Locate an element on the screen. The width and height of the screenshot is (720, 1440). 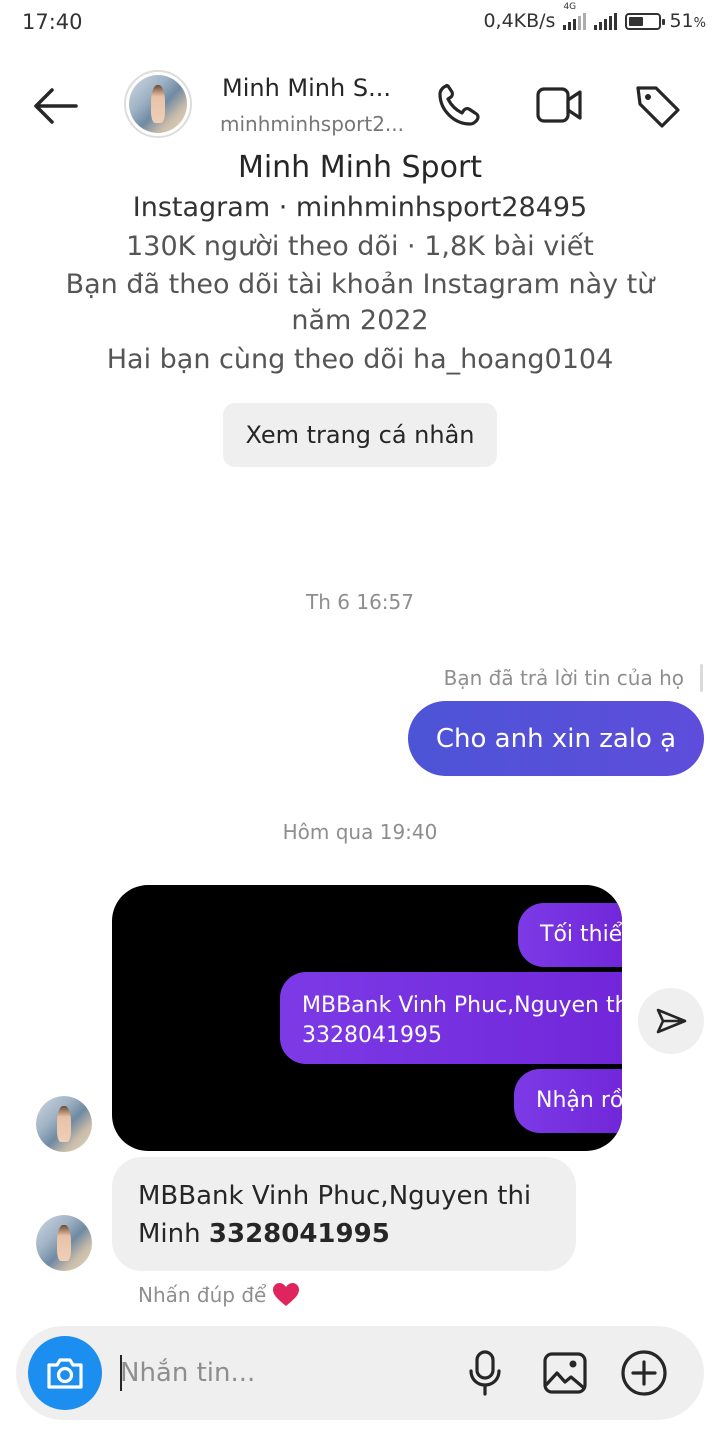
gallery-icon is located at coordinates (565, 1373).